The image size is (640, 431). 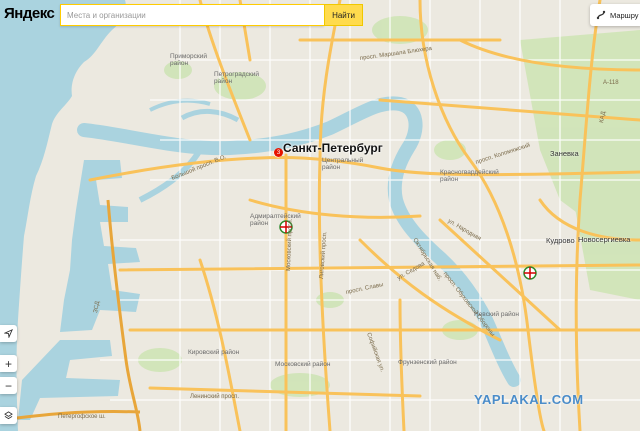 I want to click on town-zanevka: Заневка, so click(x=564, y=153).